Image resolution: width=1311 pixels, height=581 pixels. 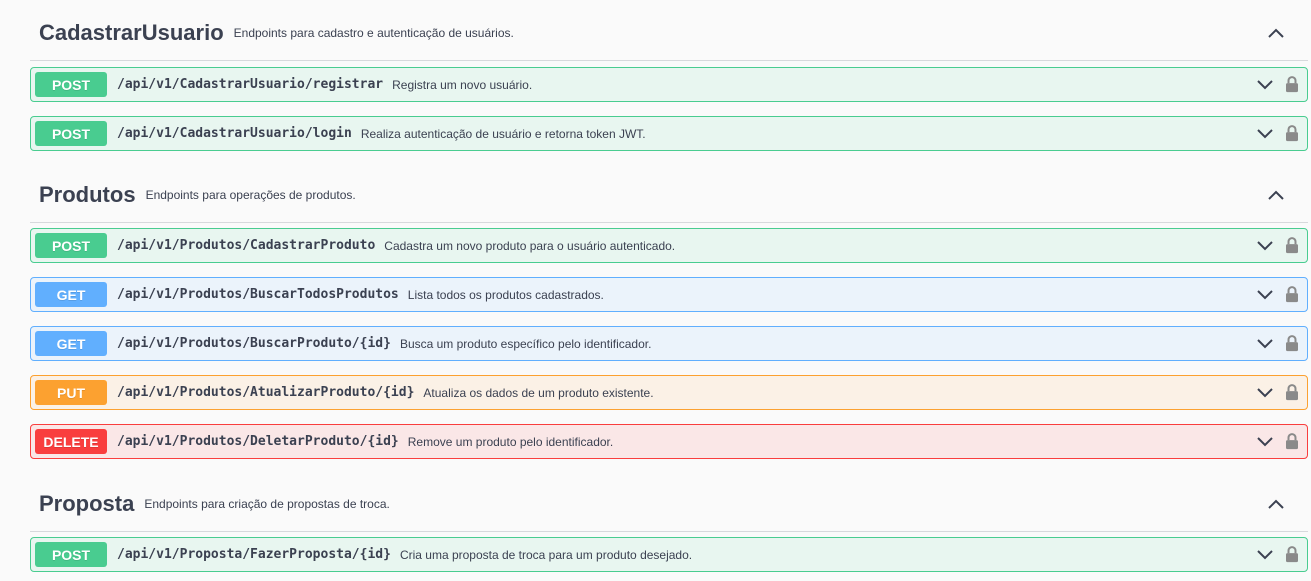 I want to click on operation-summary: Remove um produto pelo identificador., so click(x=510, y=441).